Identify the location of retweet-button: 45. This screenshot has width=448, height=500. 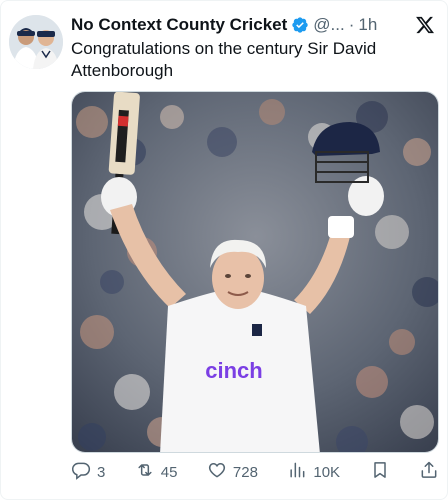
(156, 472).